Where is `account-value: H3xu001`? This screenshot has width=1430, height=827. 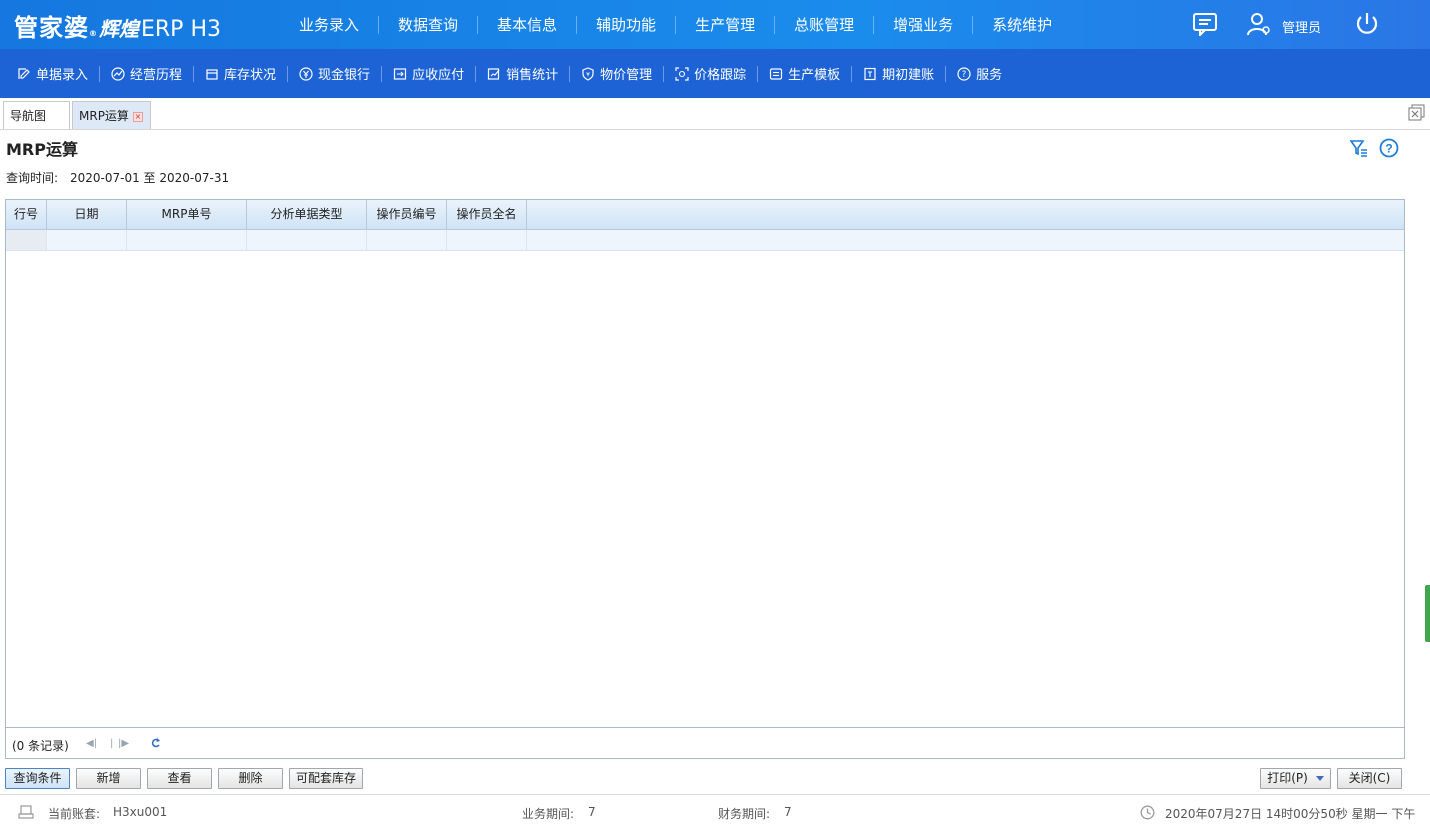
account-value: H3xu001 is located at coordinates (140, 812).